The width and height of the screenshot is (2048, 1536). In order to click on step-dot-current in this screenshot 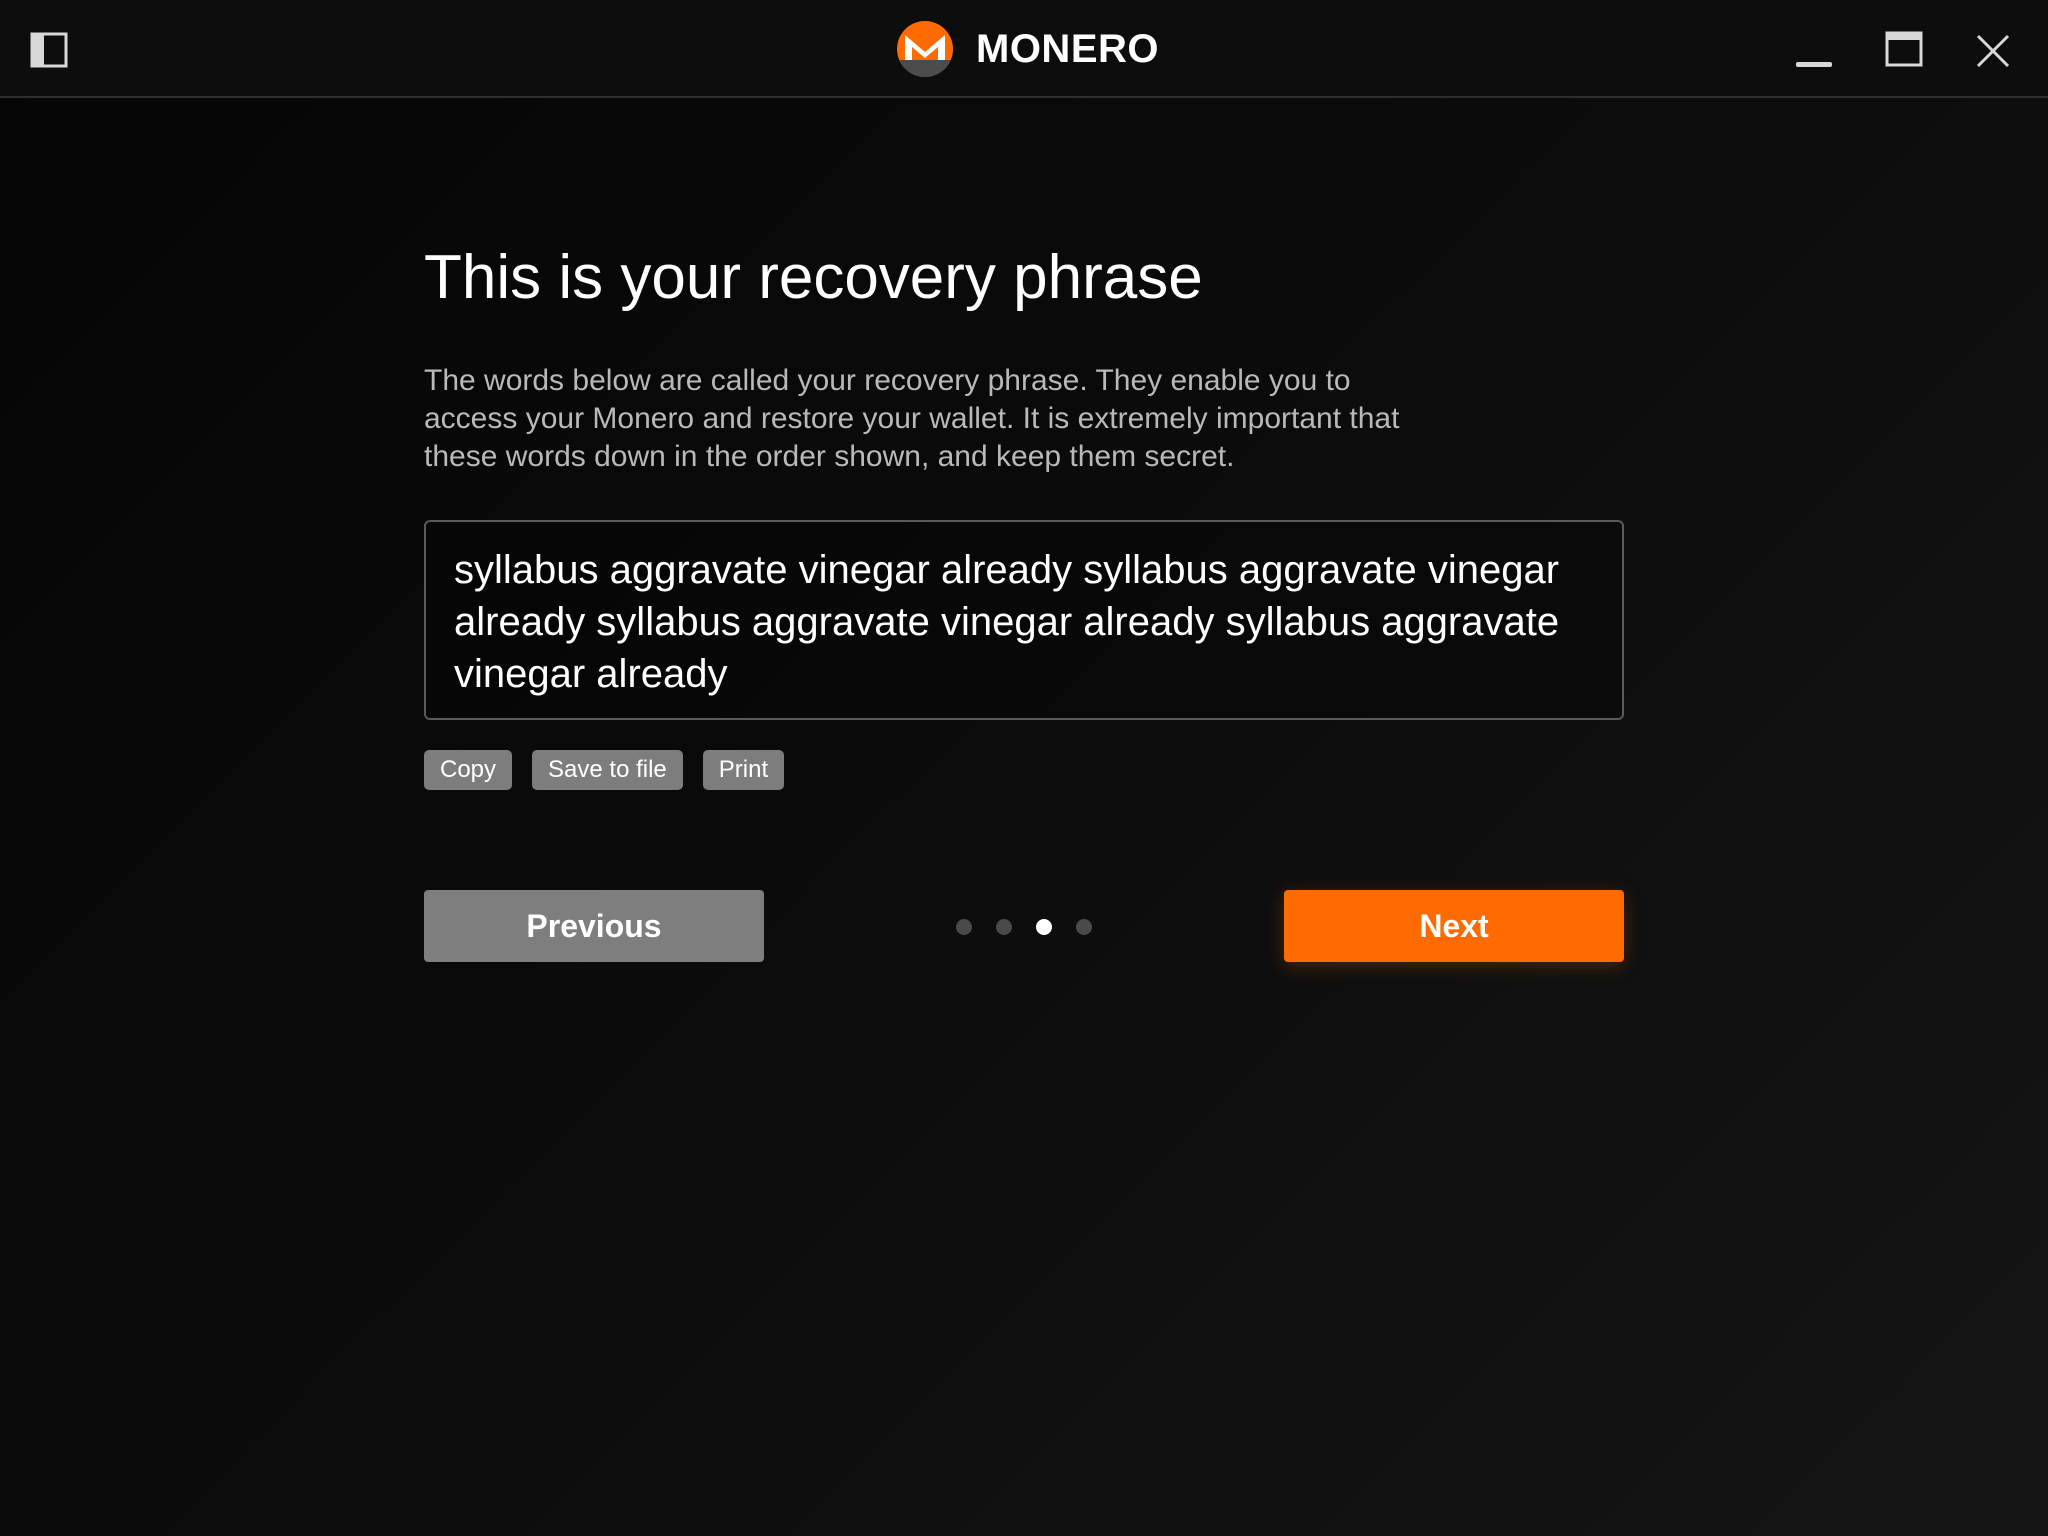, I will do `click(1044, 927)`.